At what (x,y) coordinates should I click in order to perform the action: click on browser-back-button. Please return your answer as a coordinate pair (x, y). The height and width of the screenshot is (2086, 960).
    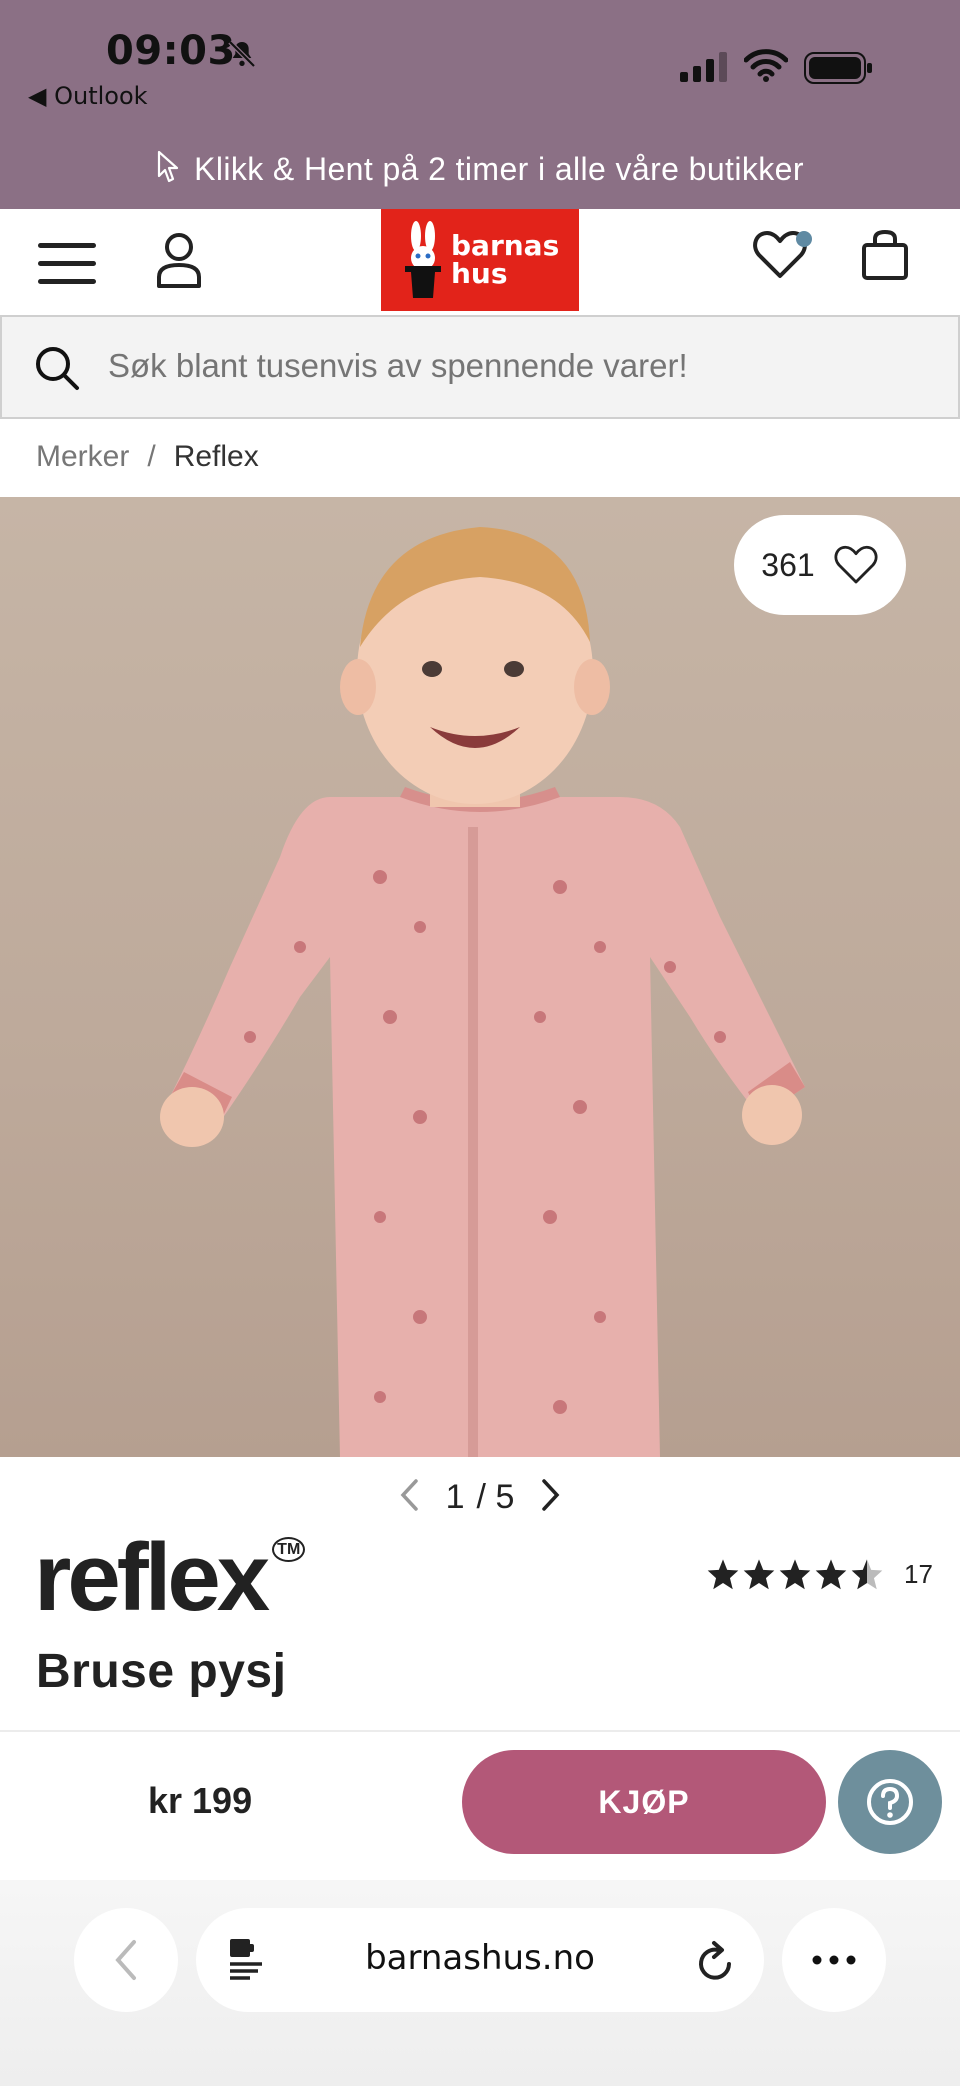
    Looking at the image, I should click on (126, 1960).